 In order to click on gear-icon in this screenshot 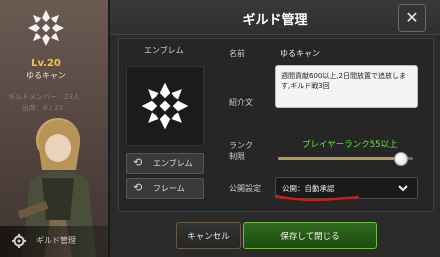, I will do `click(19, 241)`.